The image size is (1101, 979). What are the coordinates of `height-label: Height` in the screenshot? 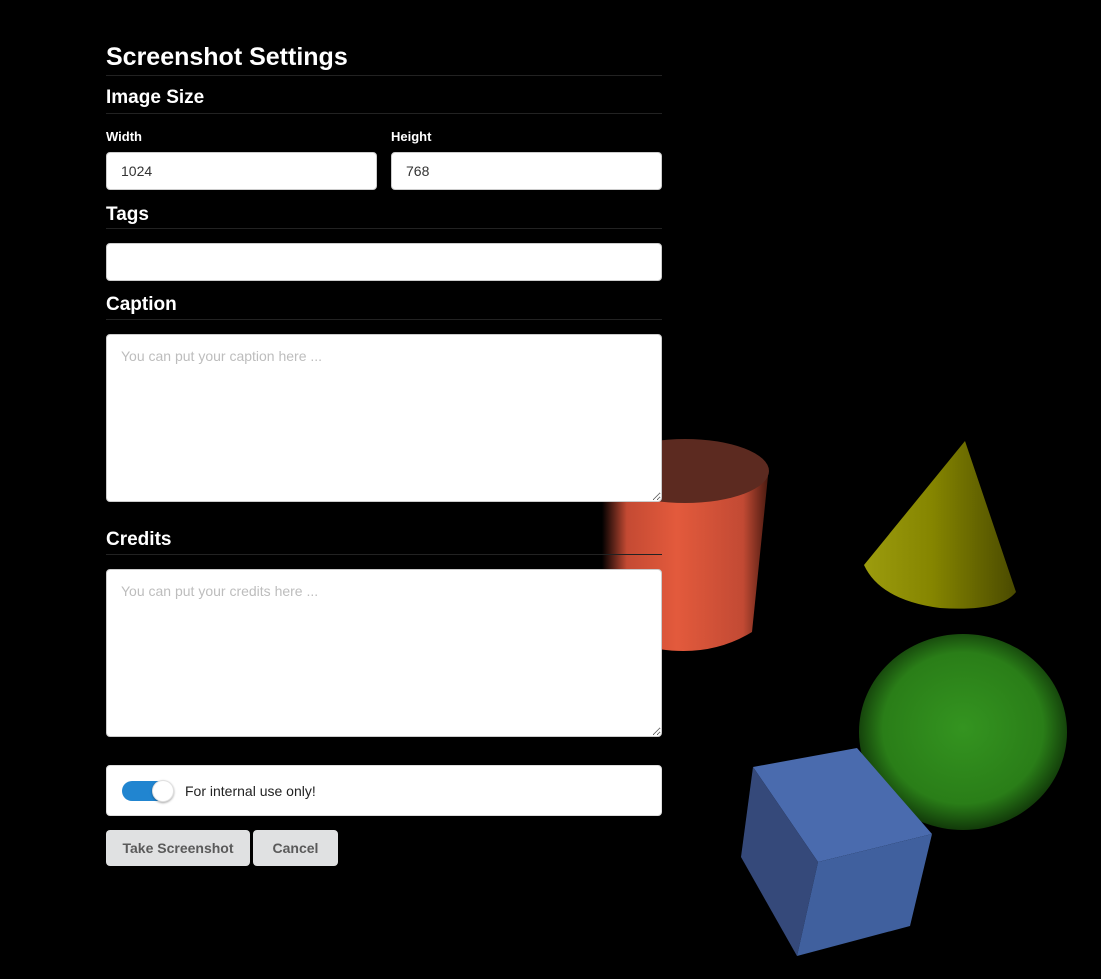 It's located at (411, 136).